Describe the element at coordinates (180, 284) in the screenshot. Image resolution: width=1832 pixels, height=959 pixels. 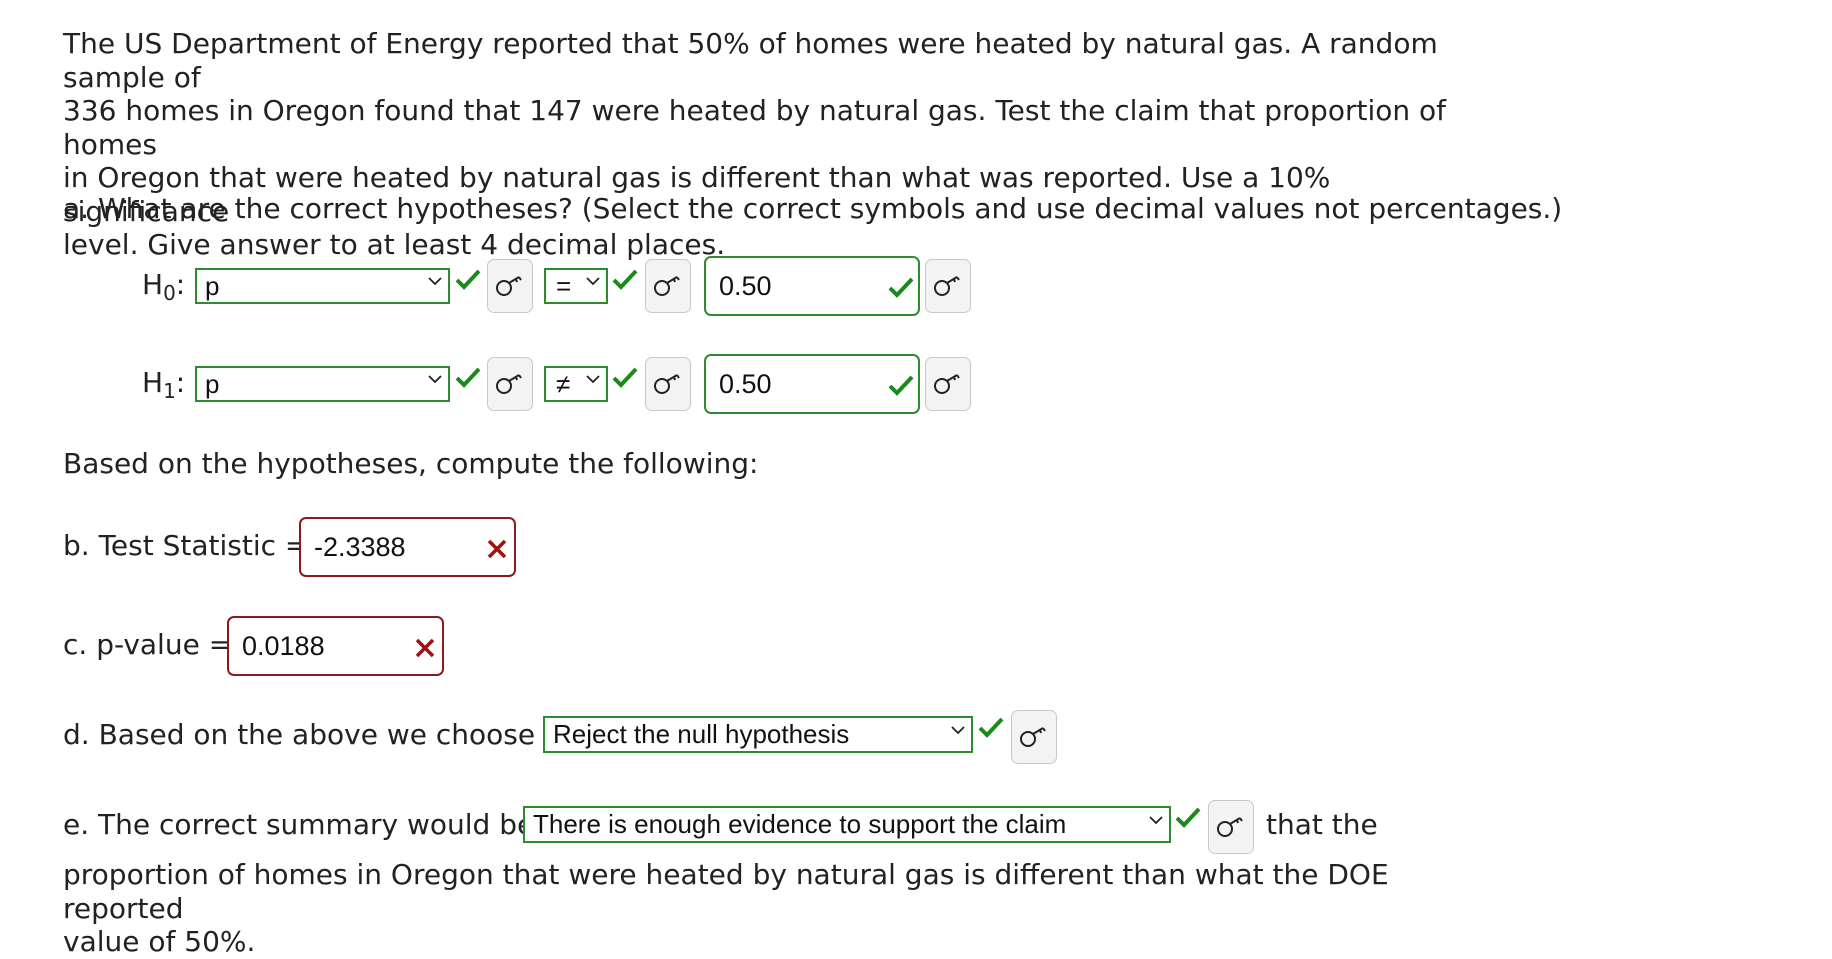
I see `h0-label-colon: :` at that location.